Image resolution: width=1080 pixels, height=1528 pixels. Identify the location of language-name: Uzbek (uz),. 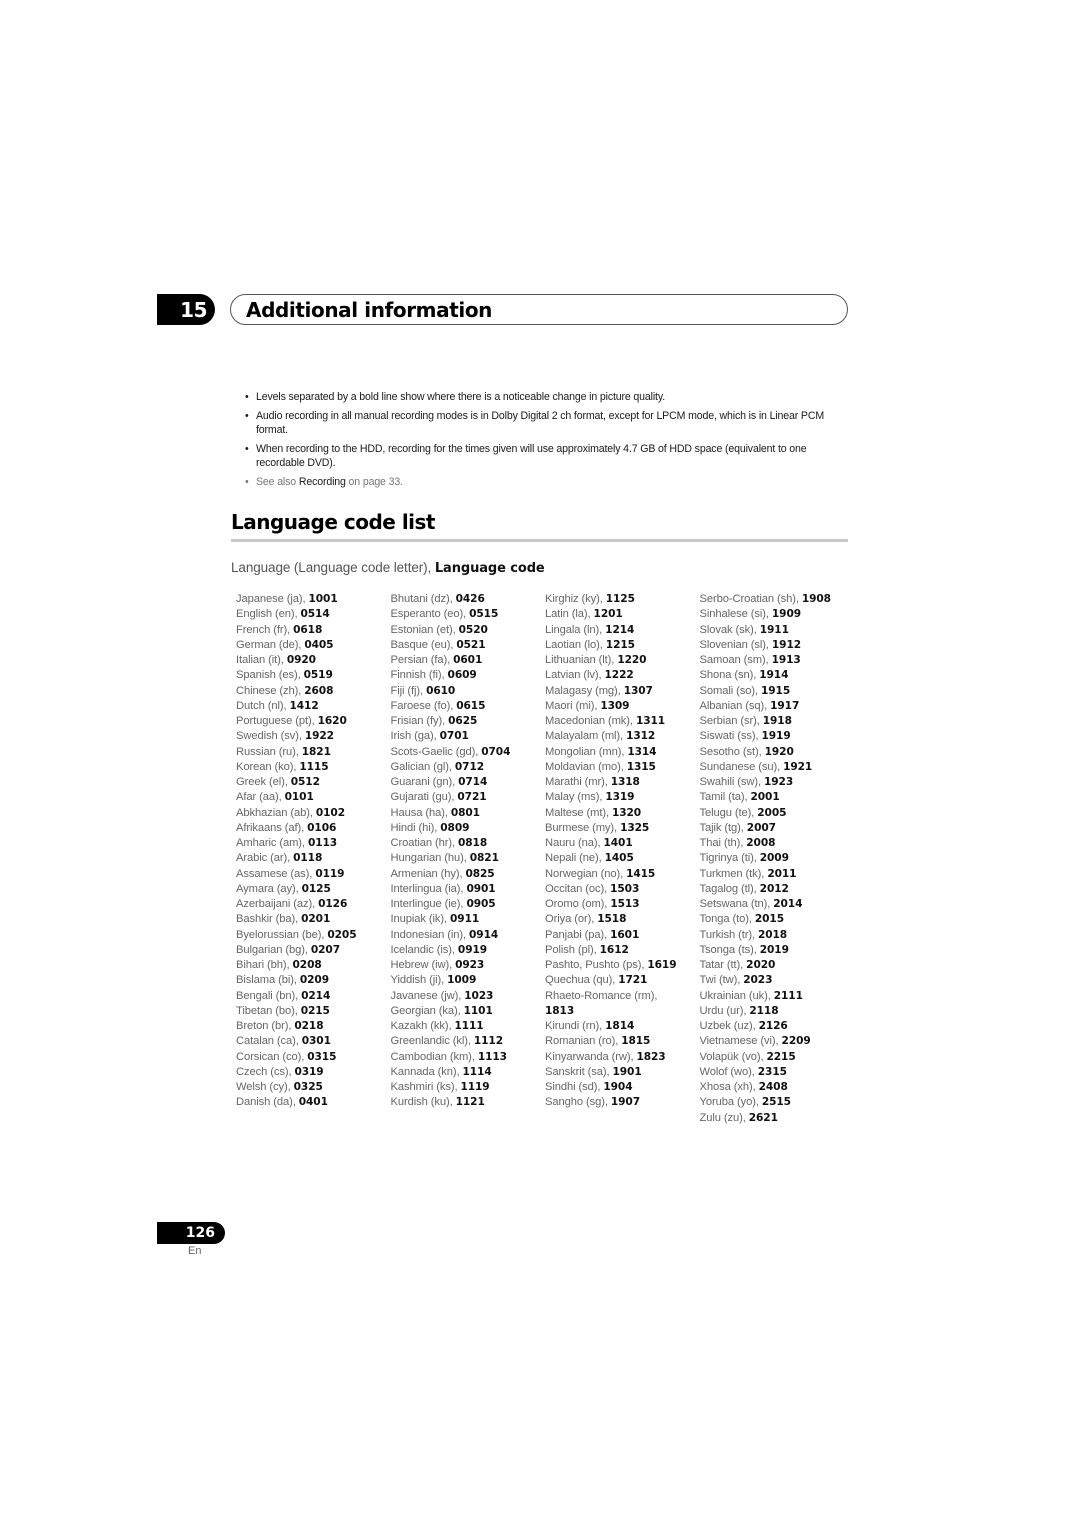
(729, 1026).